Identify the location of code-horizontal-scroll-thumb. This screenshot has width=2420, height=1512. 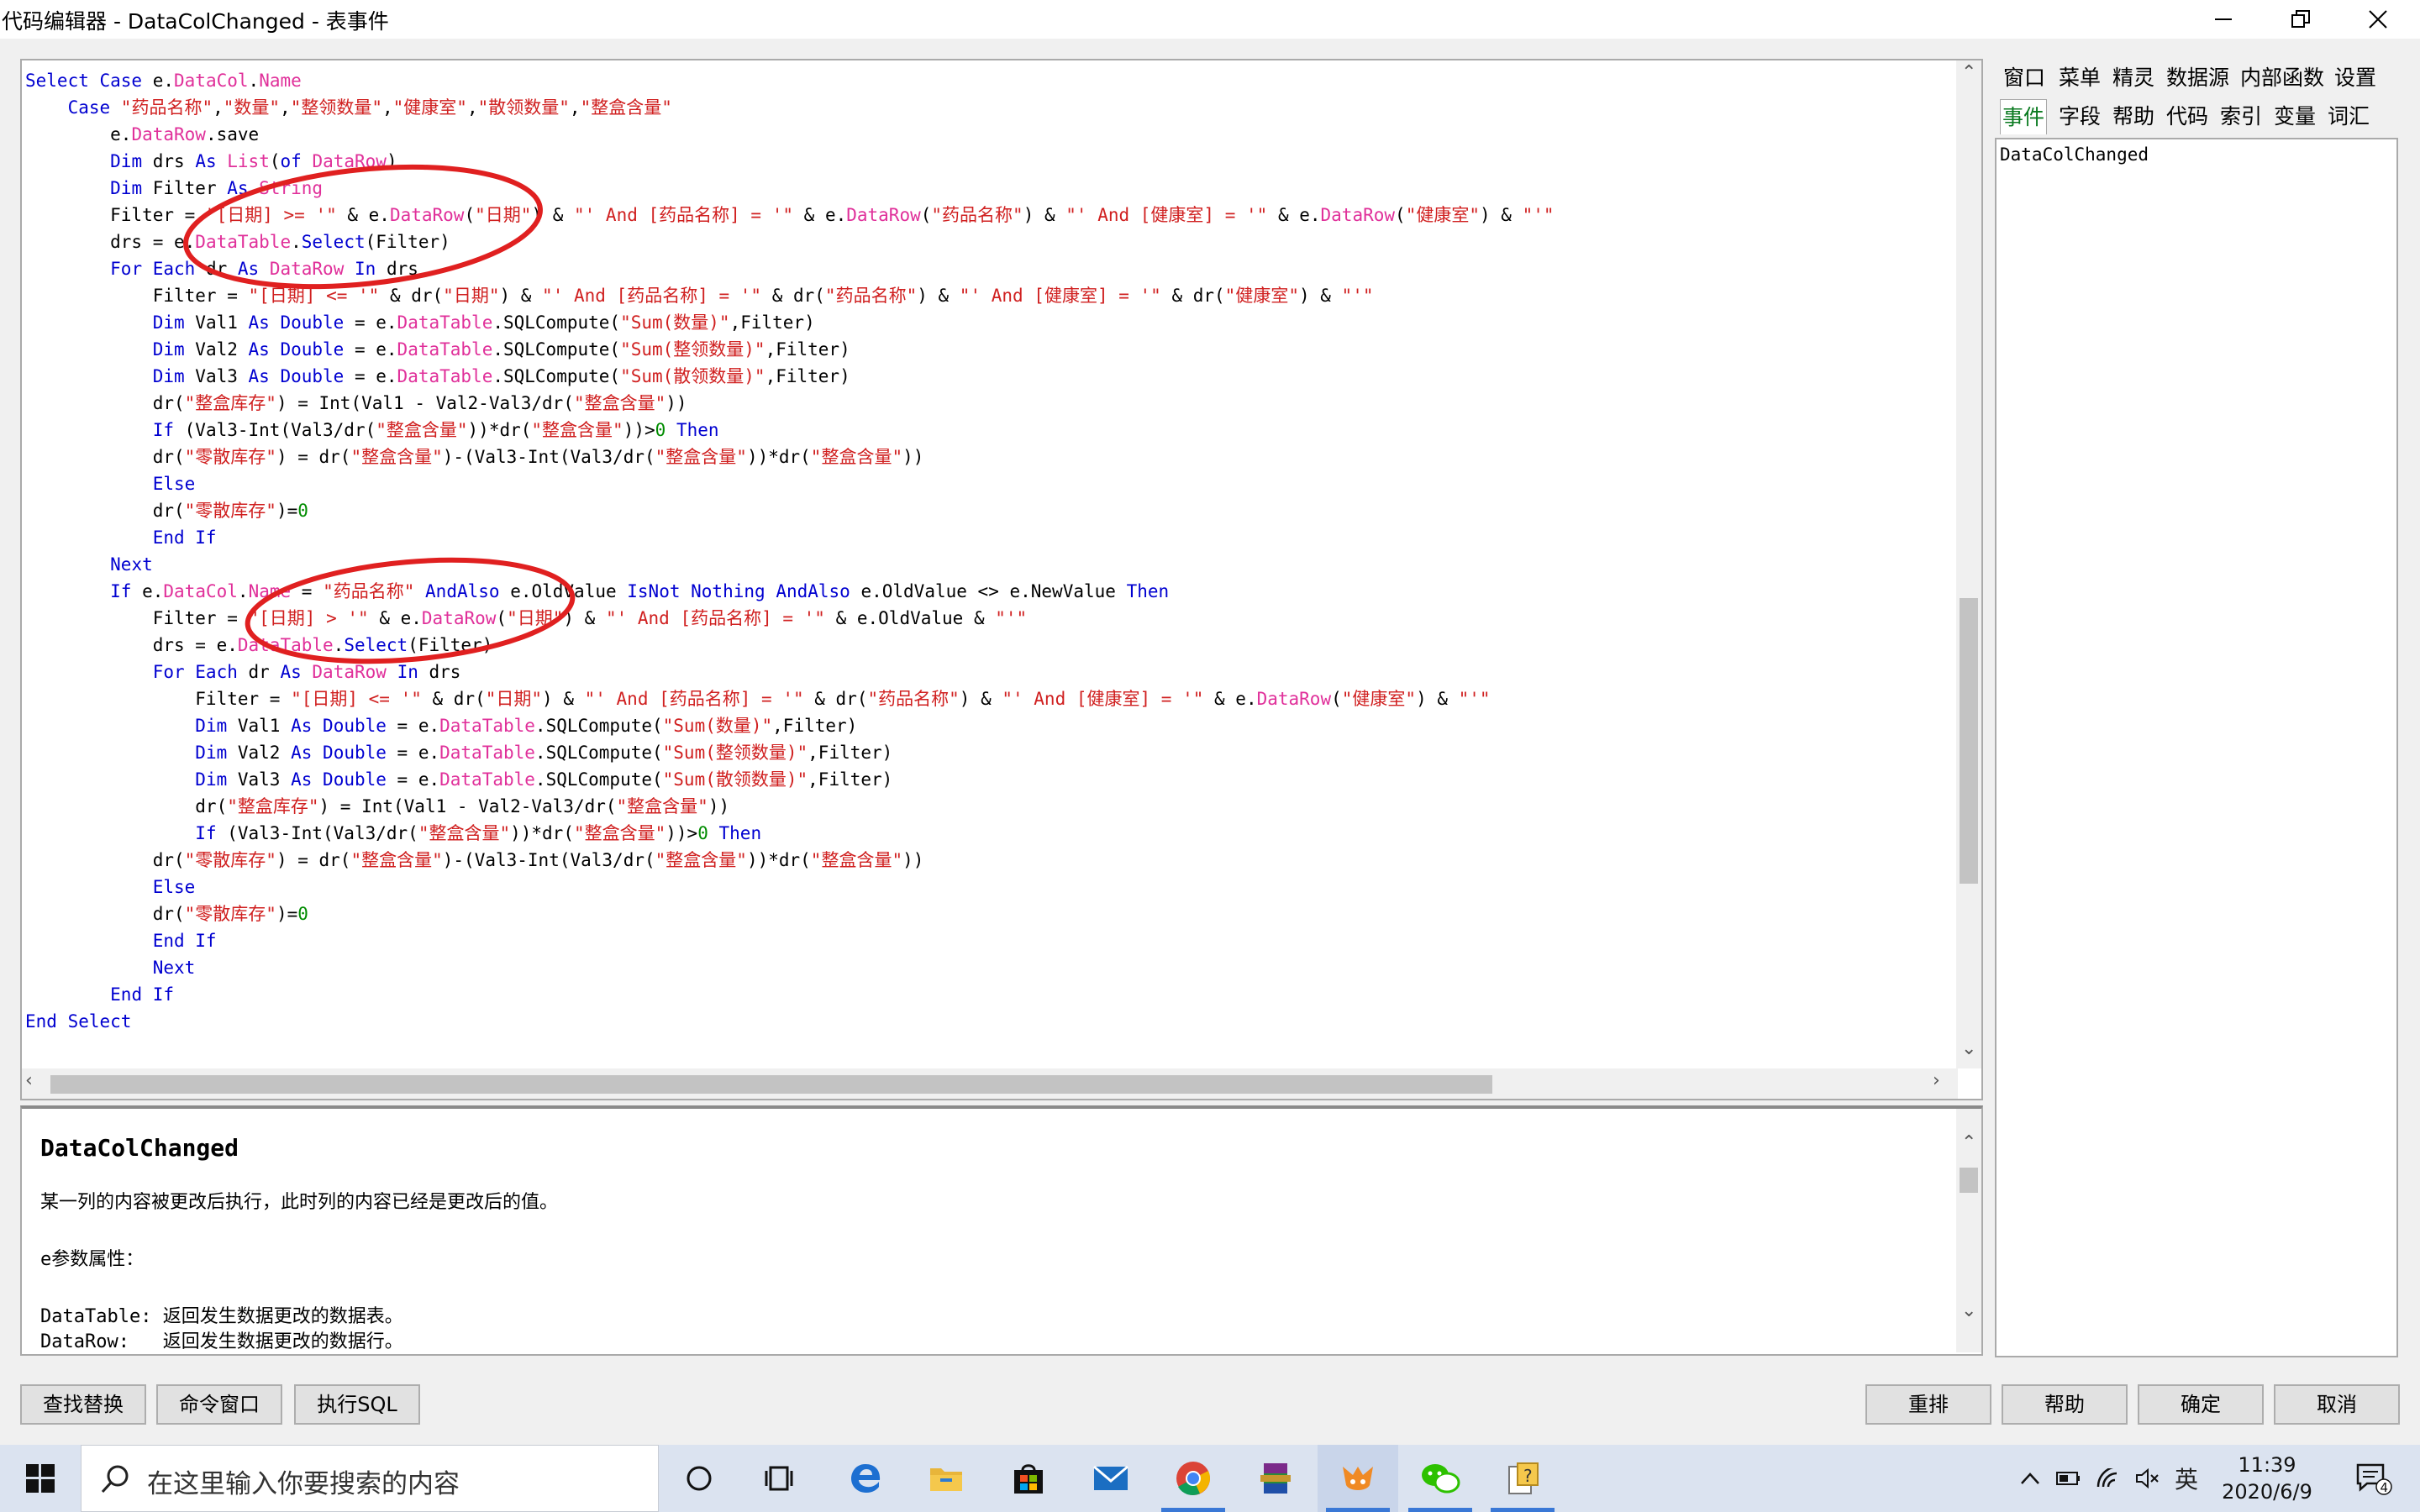
(771, 1084).